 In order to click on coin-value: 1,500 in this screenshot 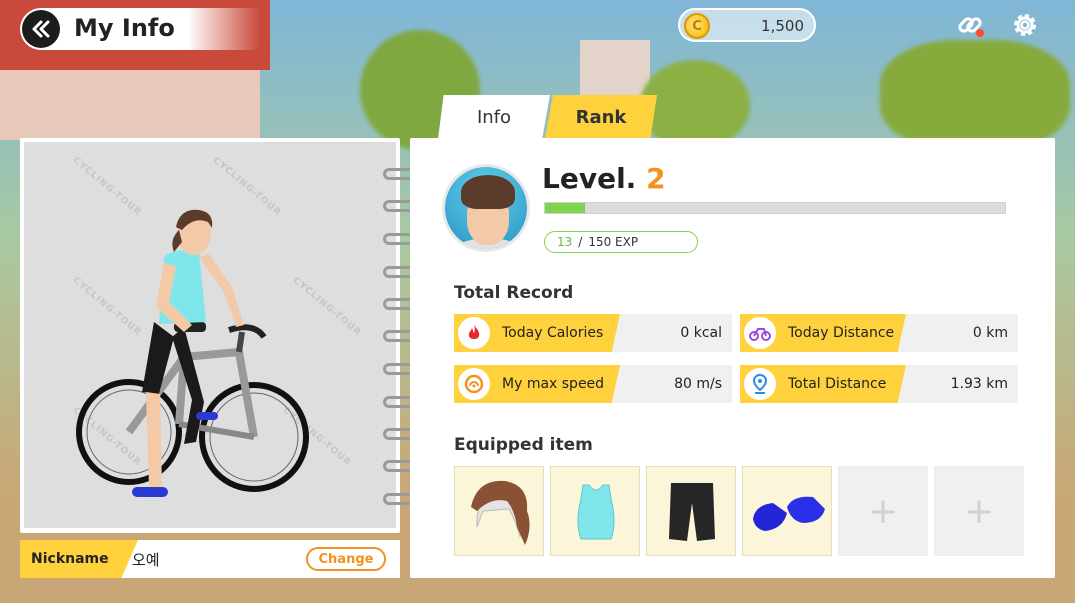, I will do `click(782, 26)`.